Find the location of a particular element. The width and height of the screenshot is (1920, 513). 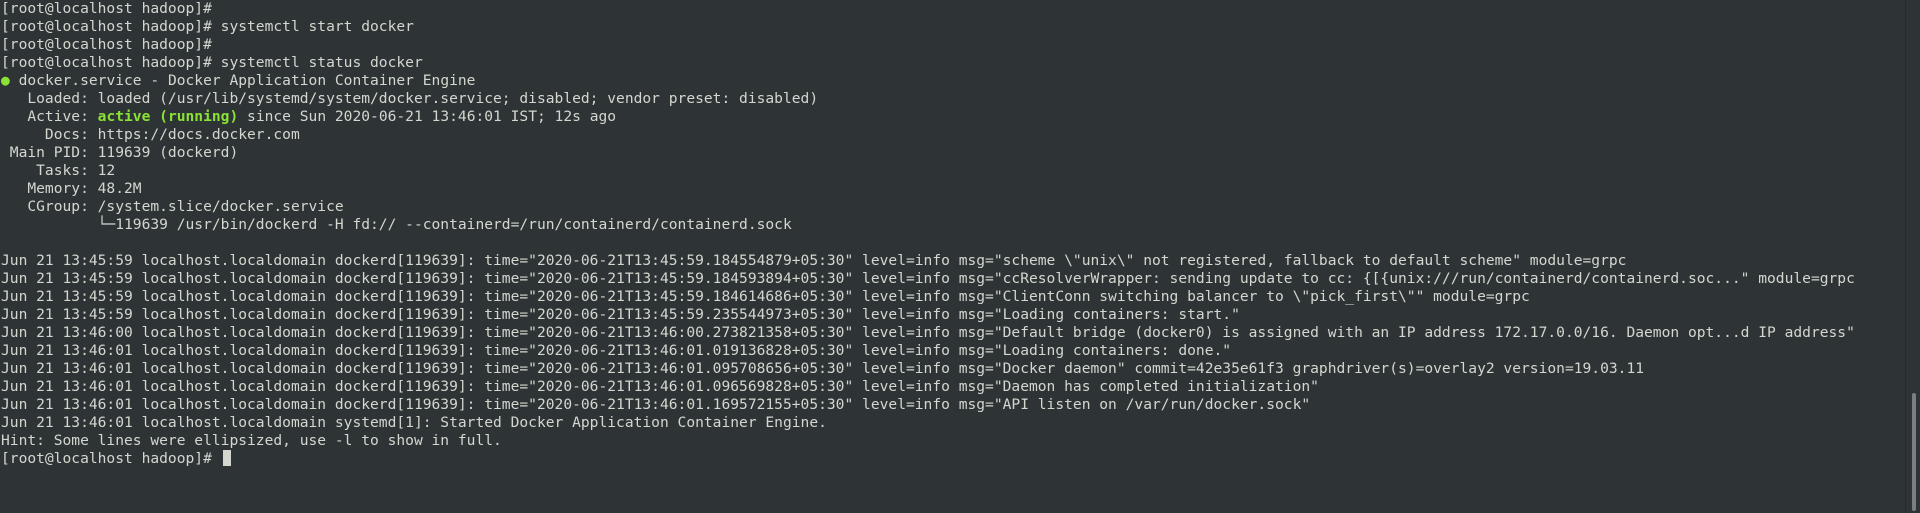

tasks-line: Tasks: 12 is located at coordinates (58, 170).